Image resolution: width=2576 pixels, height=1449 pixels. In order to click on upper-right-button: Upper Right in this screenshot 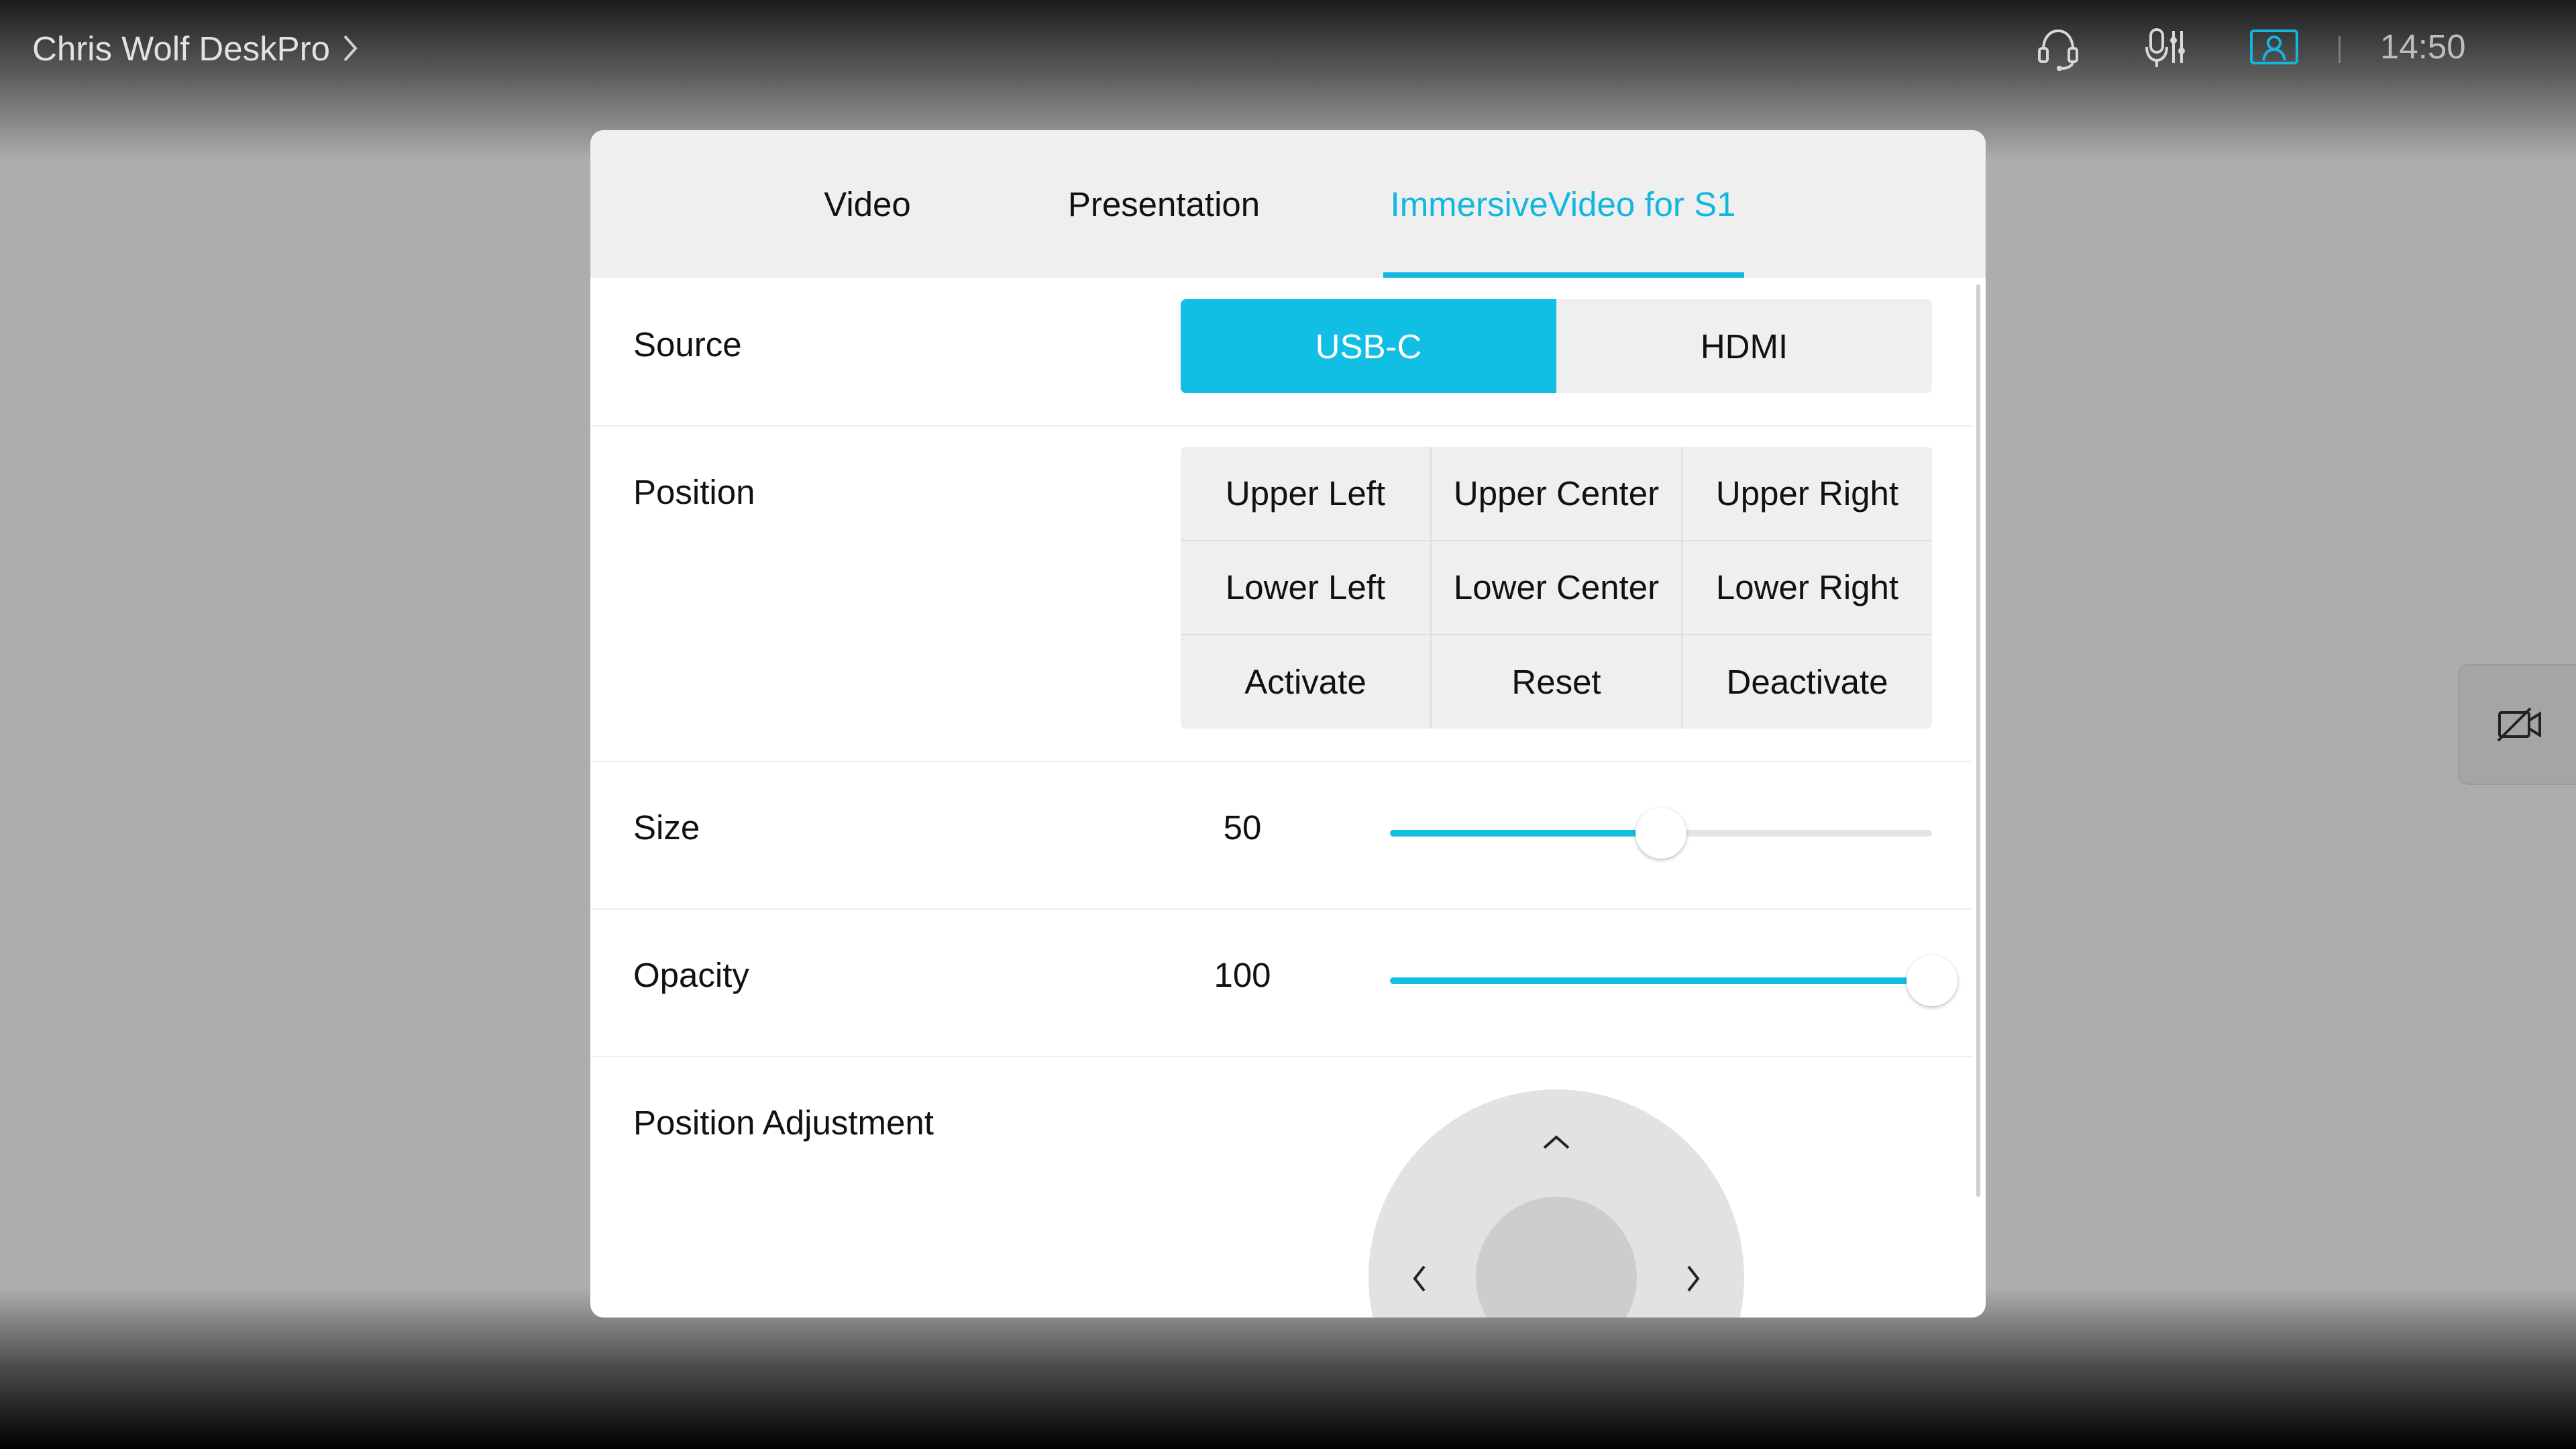, I will do `click(1807, 493)`.